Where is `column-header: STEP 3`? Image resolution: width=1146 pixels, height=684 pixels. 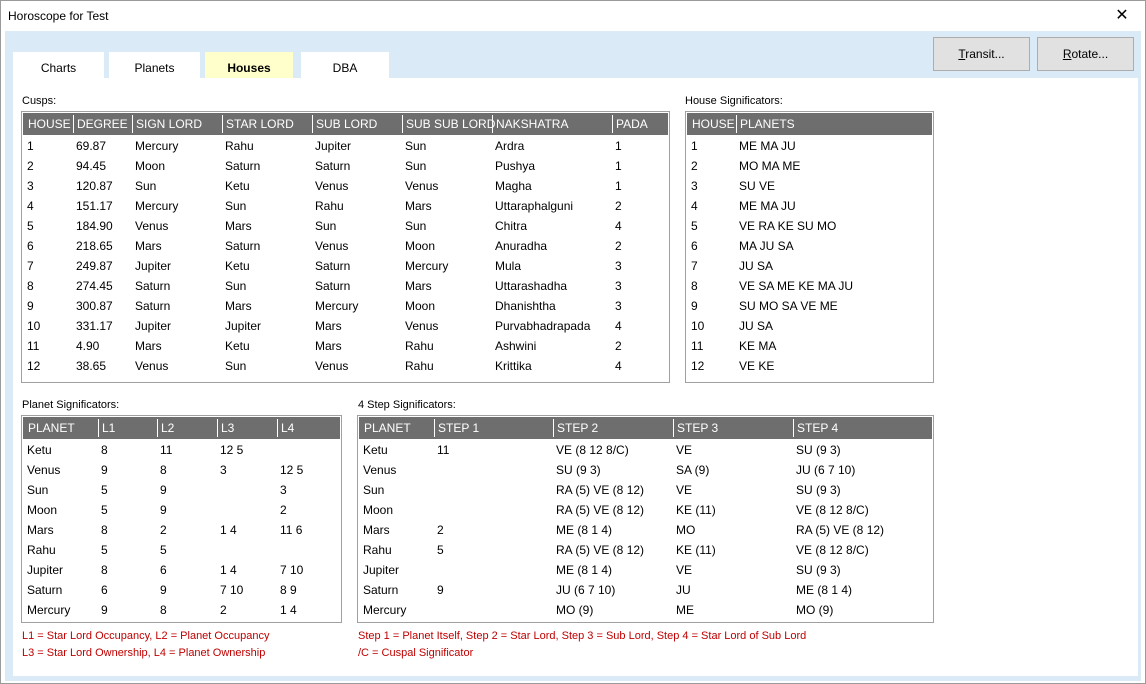 column-header: STEP 3 is located at coordinates (697, 428).